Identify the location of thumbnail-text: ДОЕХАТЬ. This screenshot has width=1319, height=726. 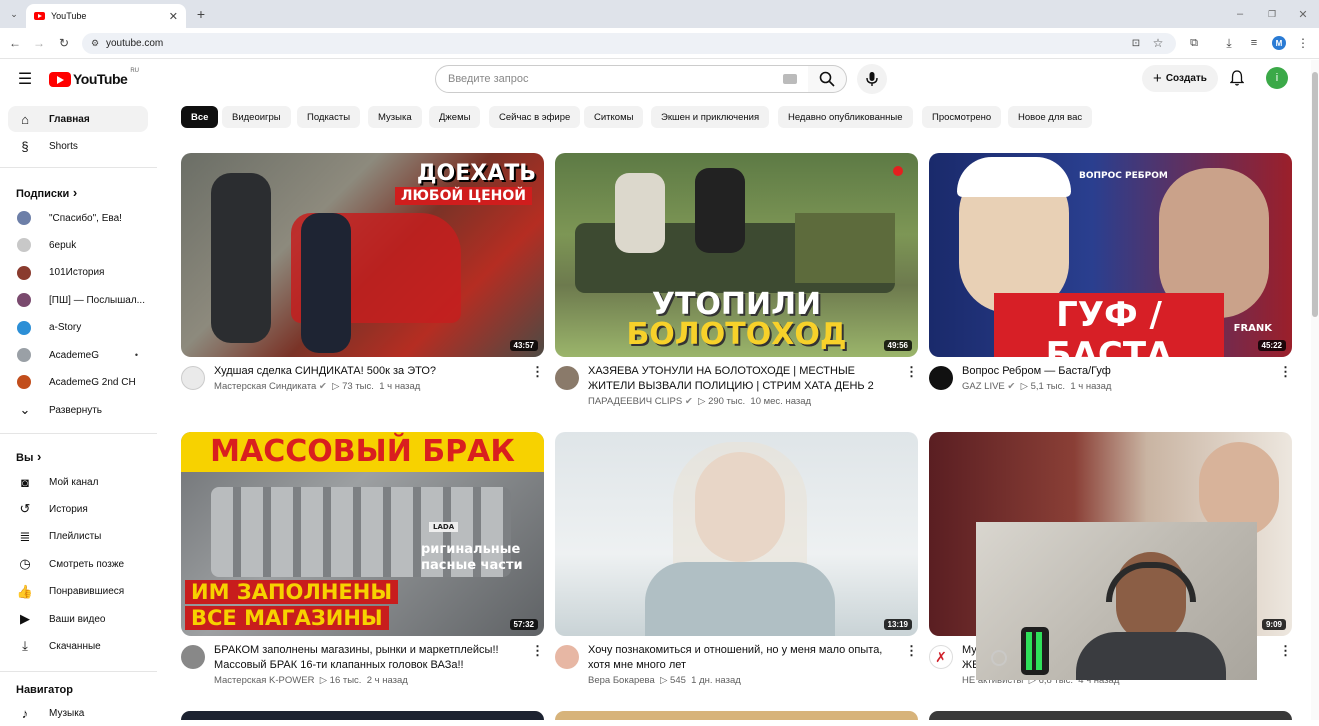
(476, 173).